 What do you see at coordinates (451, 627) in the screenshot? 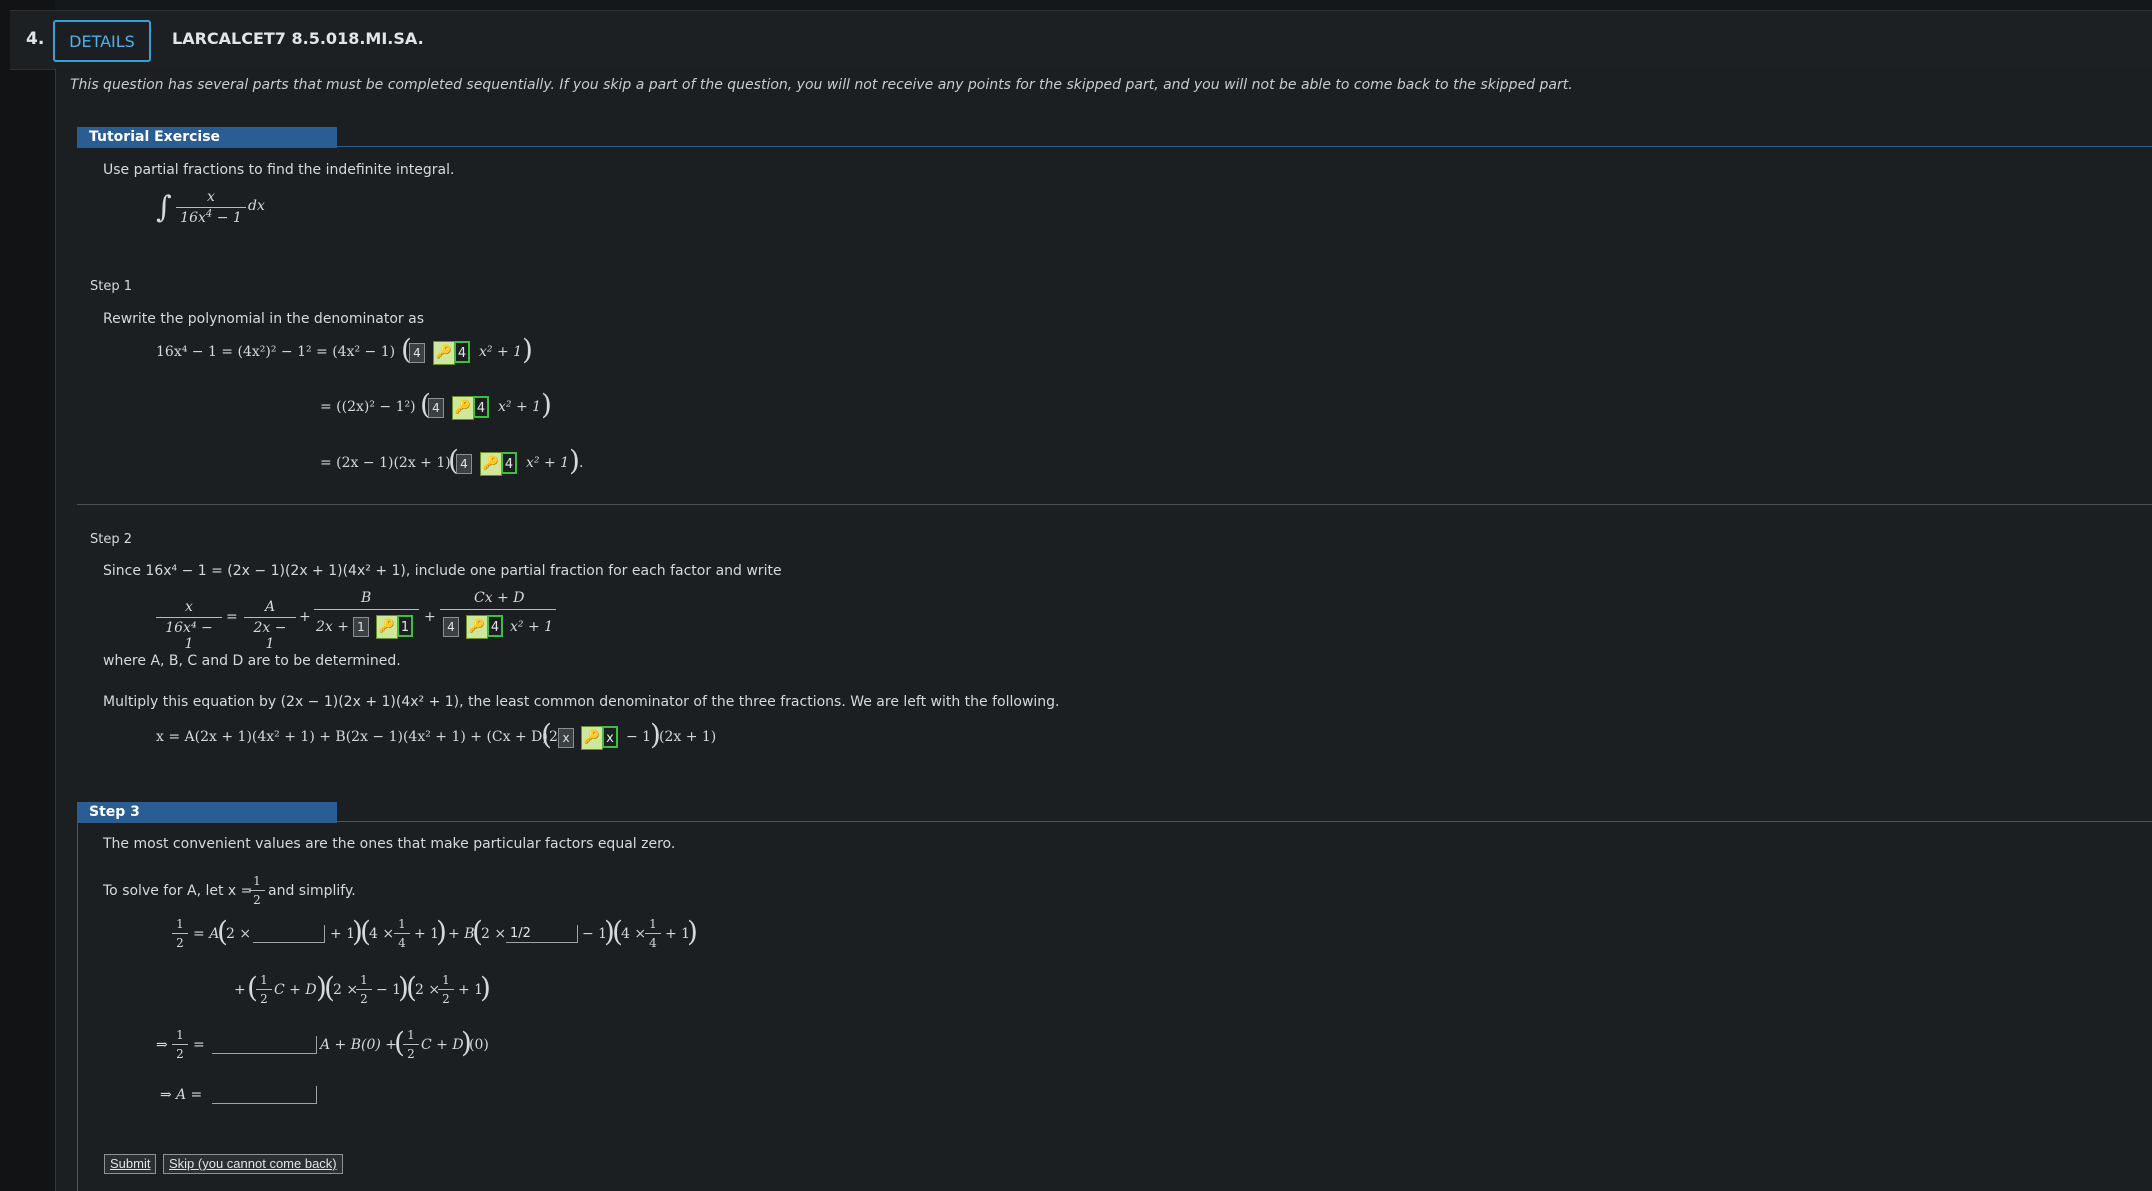
I see `step2-gray-c: 4` at bounding box center [451, 627].